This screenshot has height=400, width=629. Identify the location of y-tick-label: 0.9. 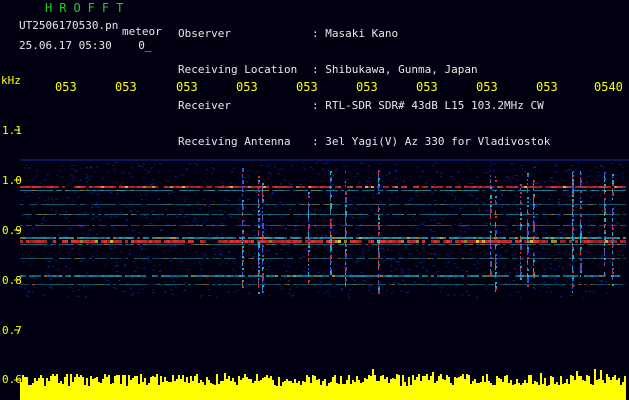
(12, 230).